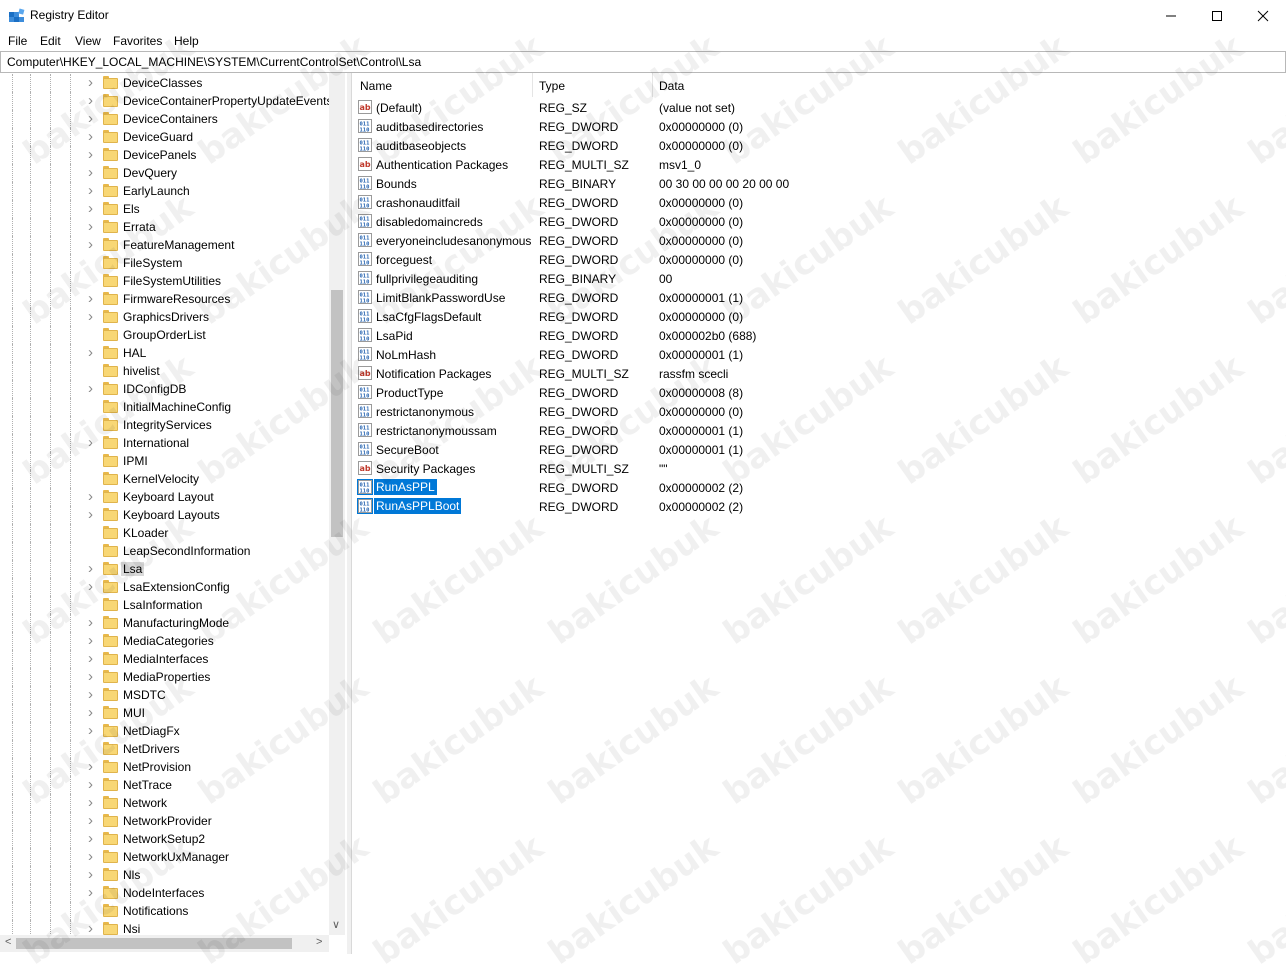  I want to click on tree-item-label: Keyboard Layout, so click(168, 497).